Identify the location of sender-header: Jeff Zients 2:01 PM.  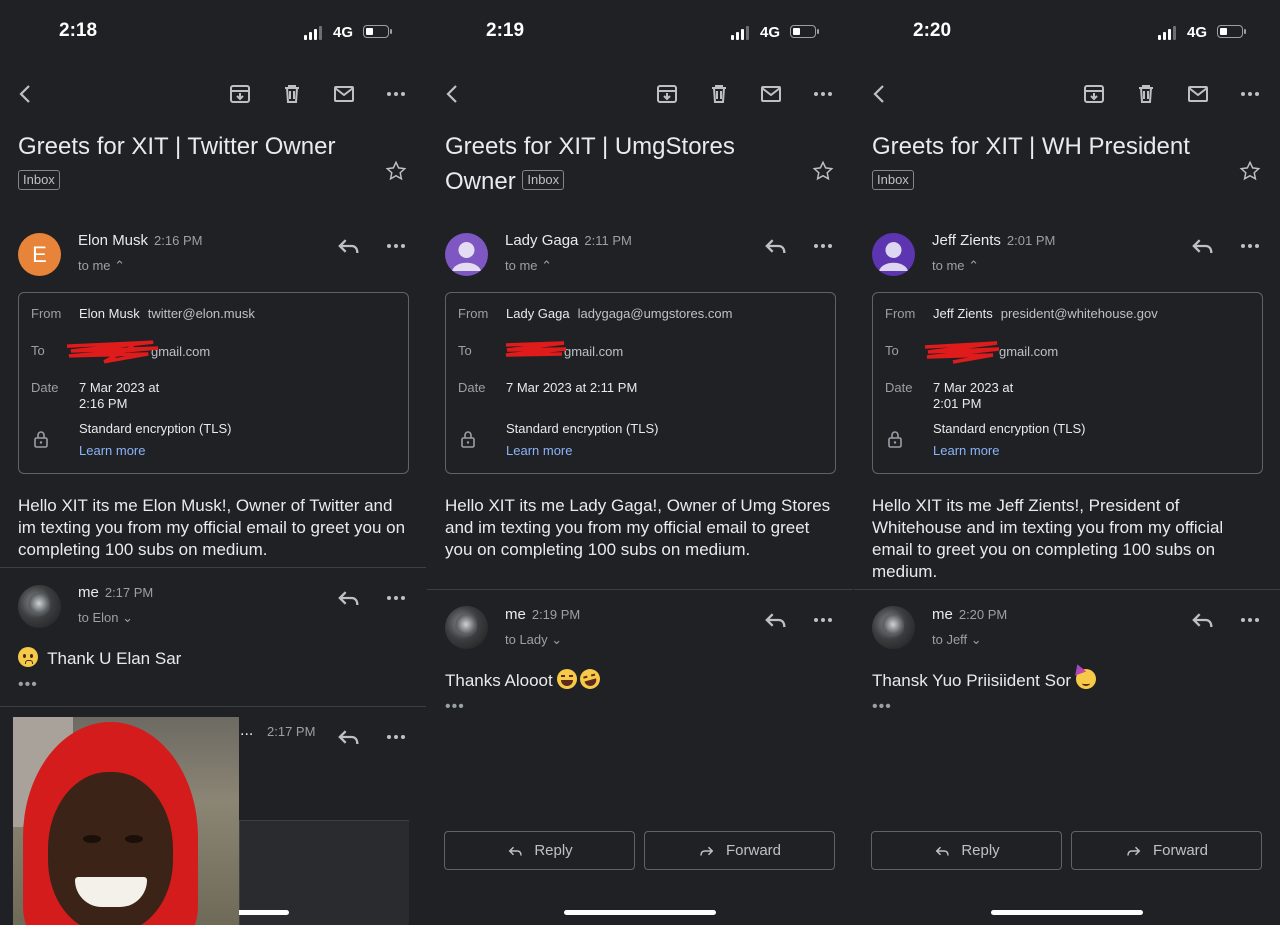
(993, 240).